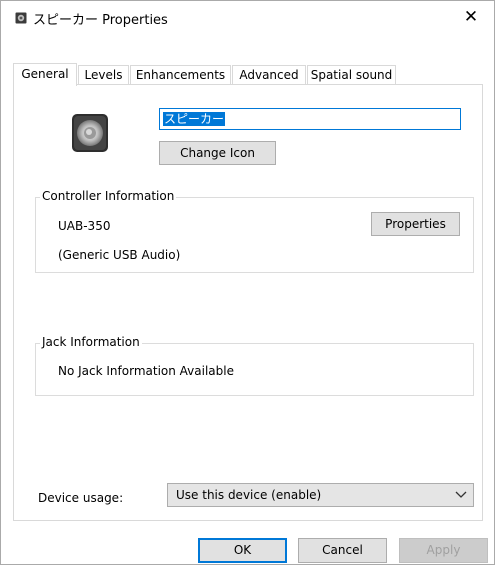 The height and width of the screenshot is (565, 495). Describe the element at coordinates (247, 17) in the screenshot. I see `title-bar: スピーカー Properties ✕` at that location.